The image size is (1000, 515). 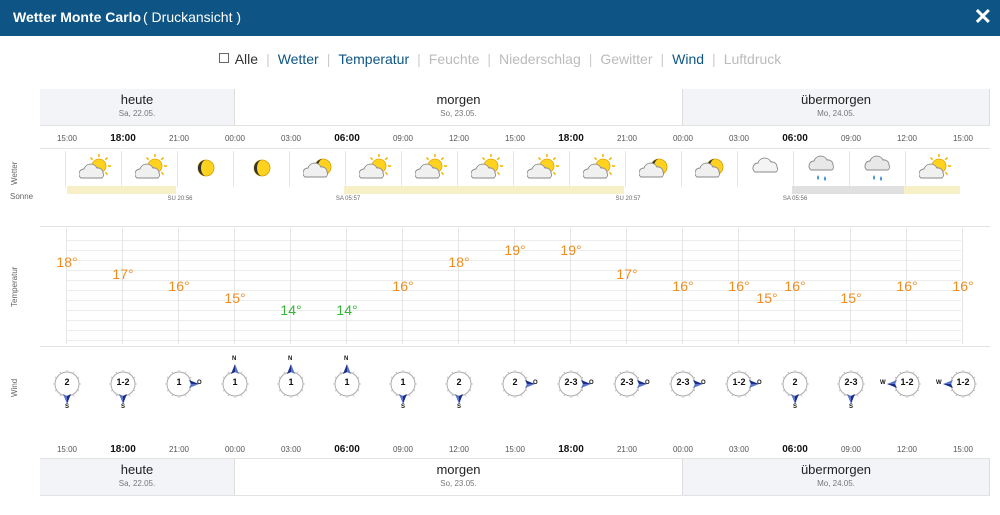 What do you see at coordinates (571, 384) in the screenshot?
I see `wind-compass: 2-3 O` at bounding box center [571, 384].